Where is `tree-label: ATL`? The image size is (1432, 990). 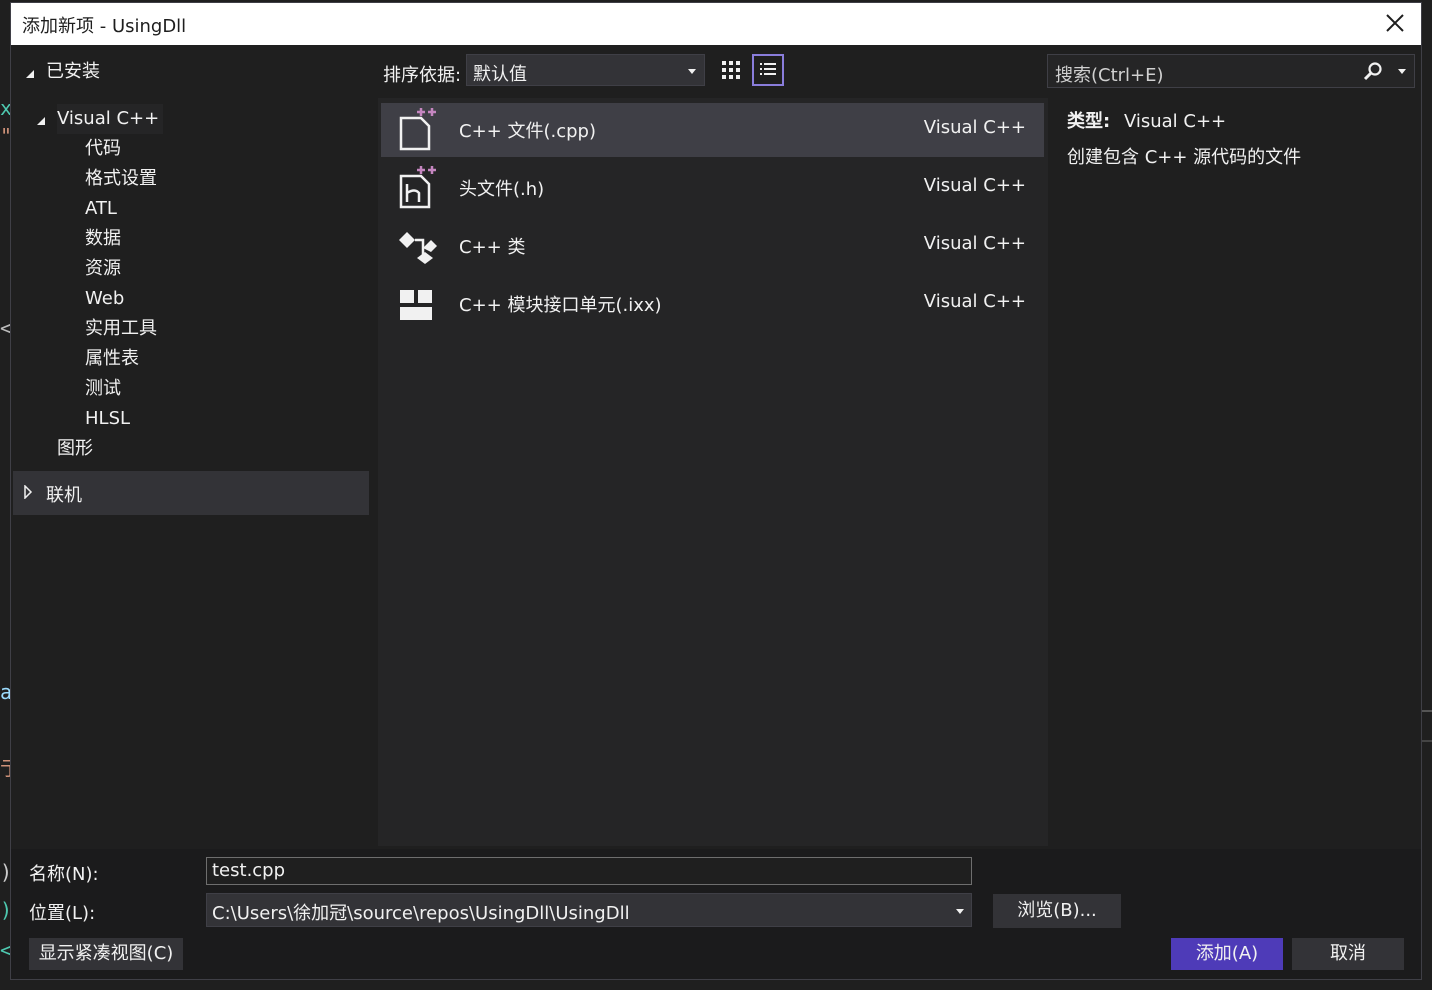 tree-label: ATL is located at coordinates (101, 208).